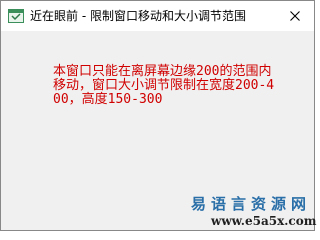 This screenshot has height=240, width=320. Describe the element at coordinates (264, 221) in the screenshot. I see `watermark-url: www.e5a5x.com` at that location.